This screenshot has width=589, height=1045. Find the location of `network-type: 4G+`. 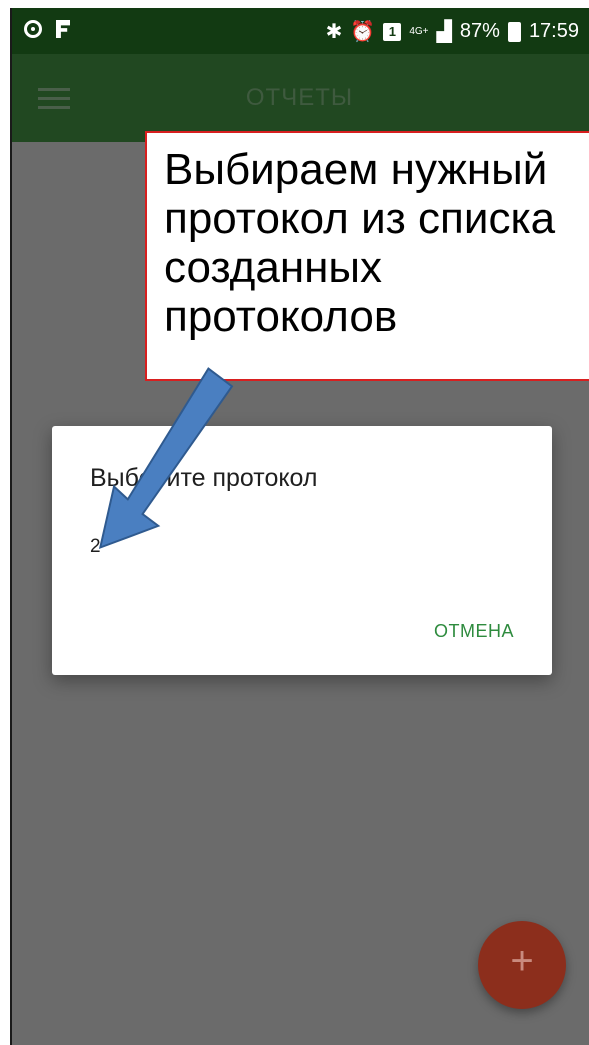

network-type: 4G+ is located at coordinates (419, 31).